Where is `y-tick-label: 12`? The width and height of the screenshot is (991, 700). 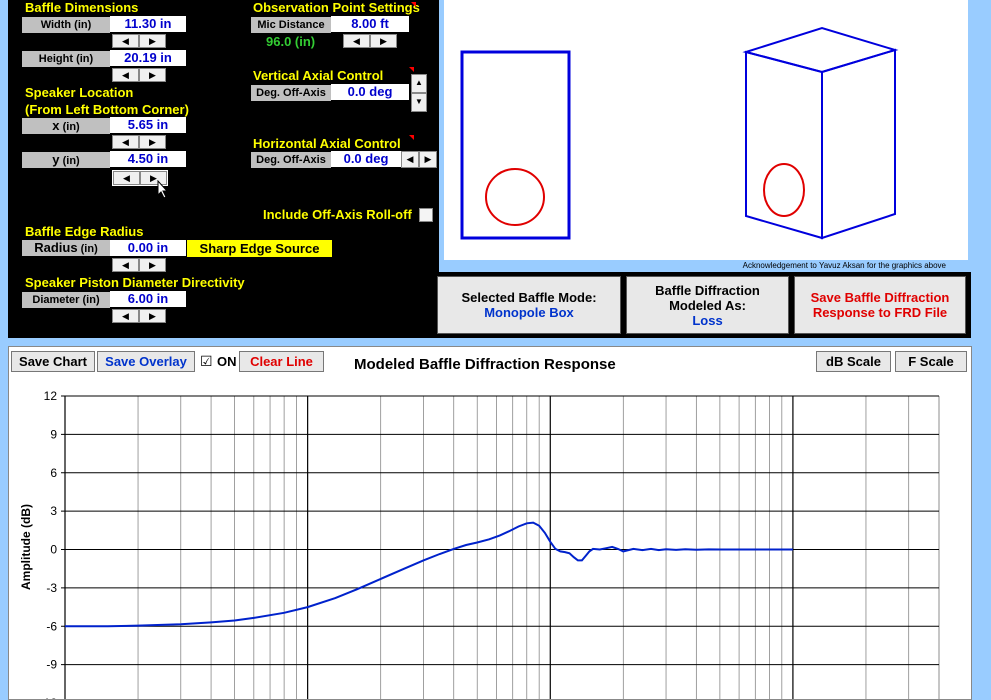 y-tick-label: 12 is located at coordinates (51, 396).